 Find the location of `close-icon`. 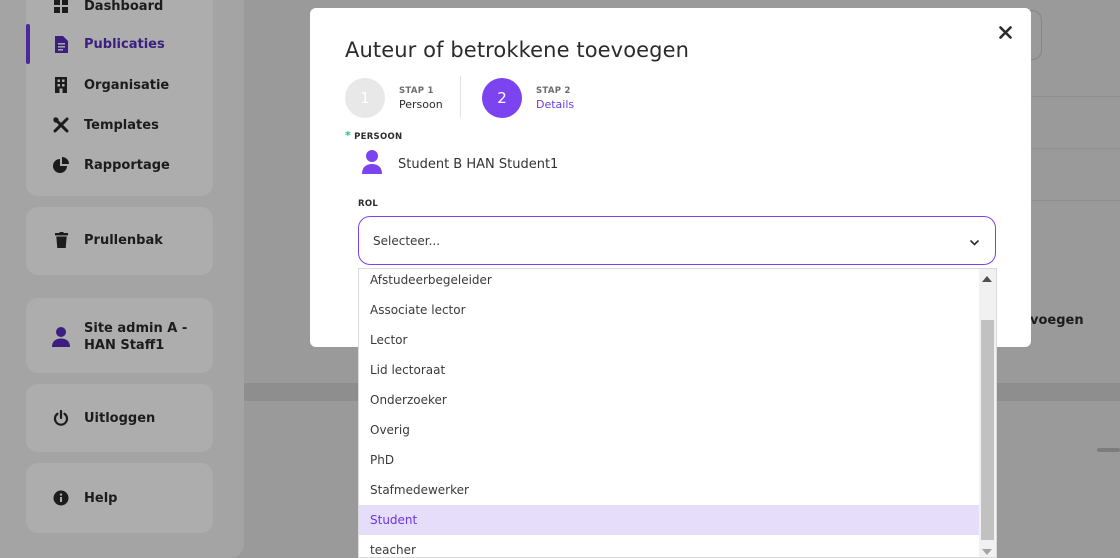

close-icon is located at coordinates (1005, 33).